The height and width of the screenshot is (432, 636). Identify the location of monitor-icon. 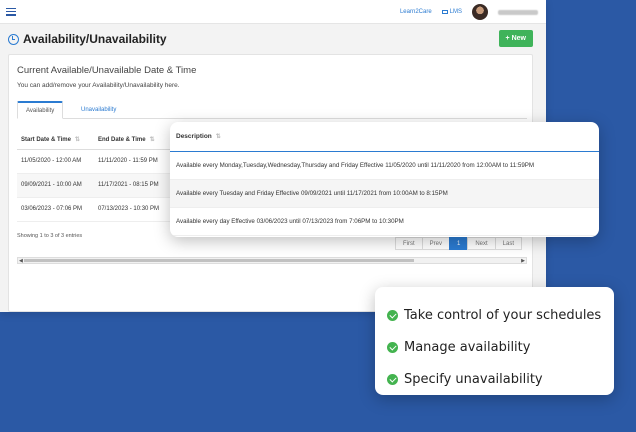
(444, 12).